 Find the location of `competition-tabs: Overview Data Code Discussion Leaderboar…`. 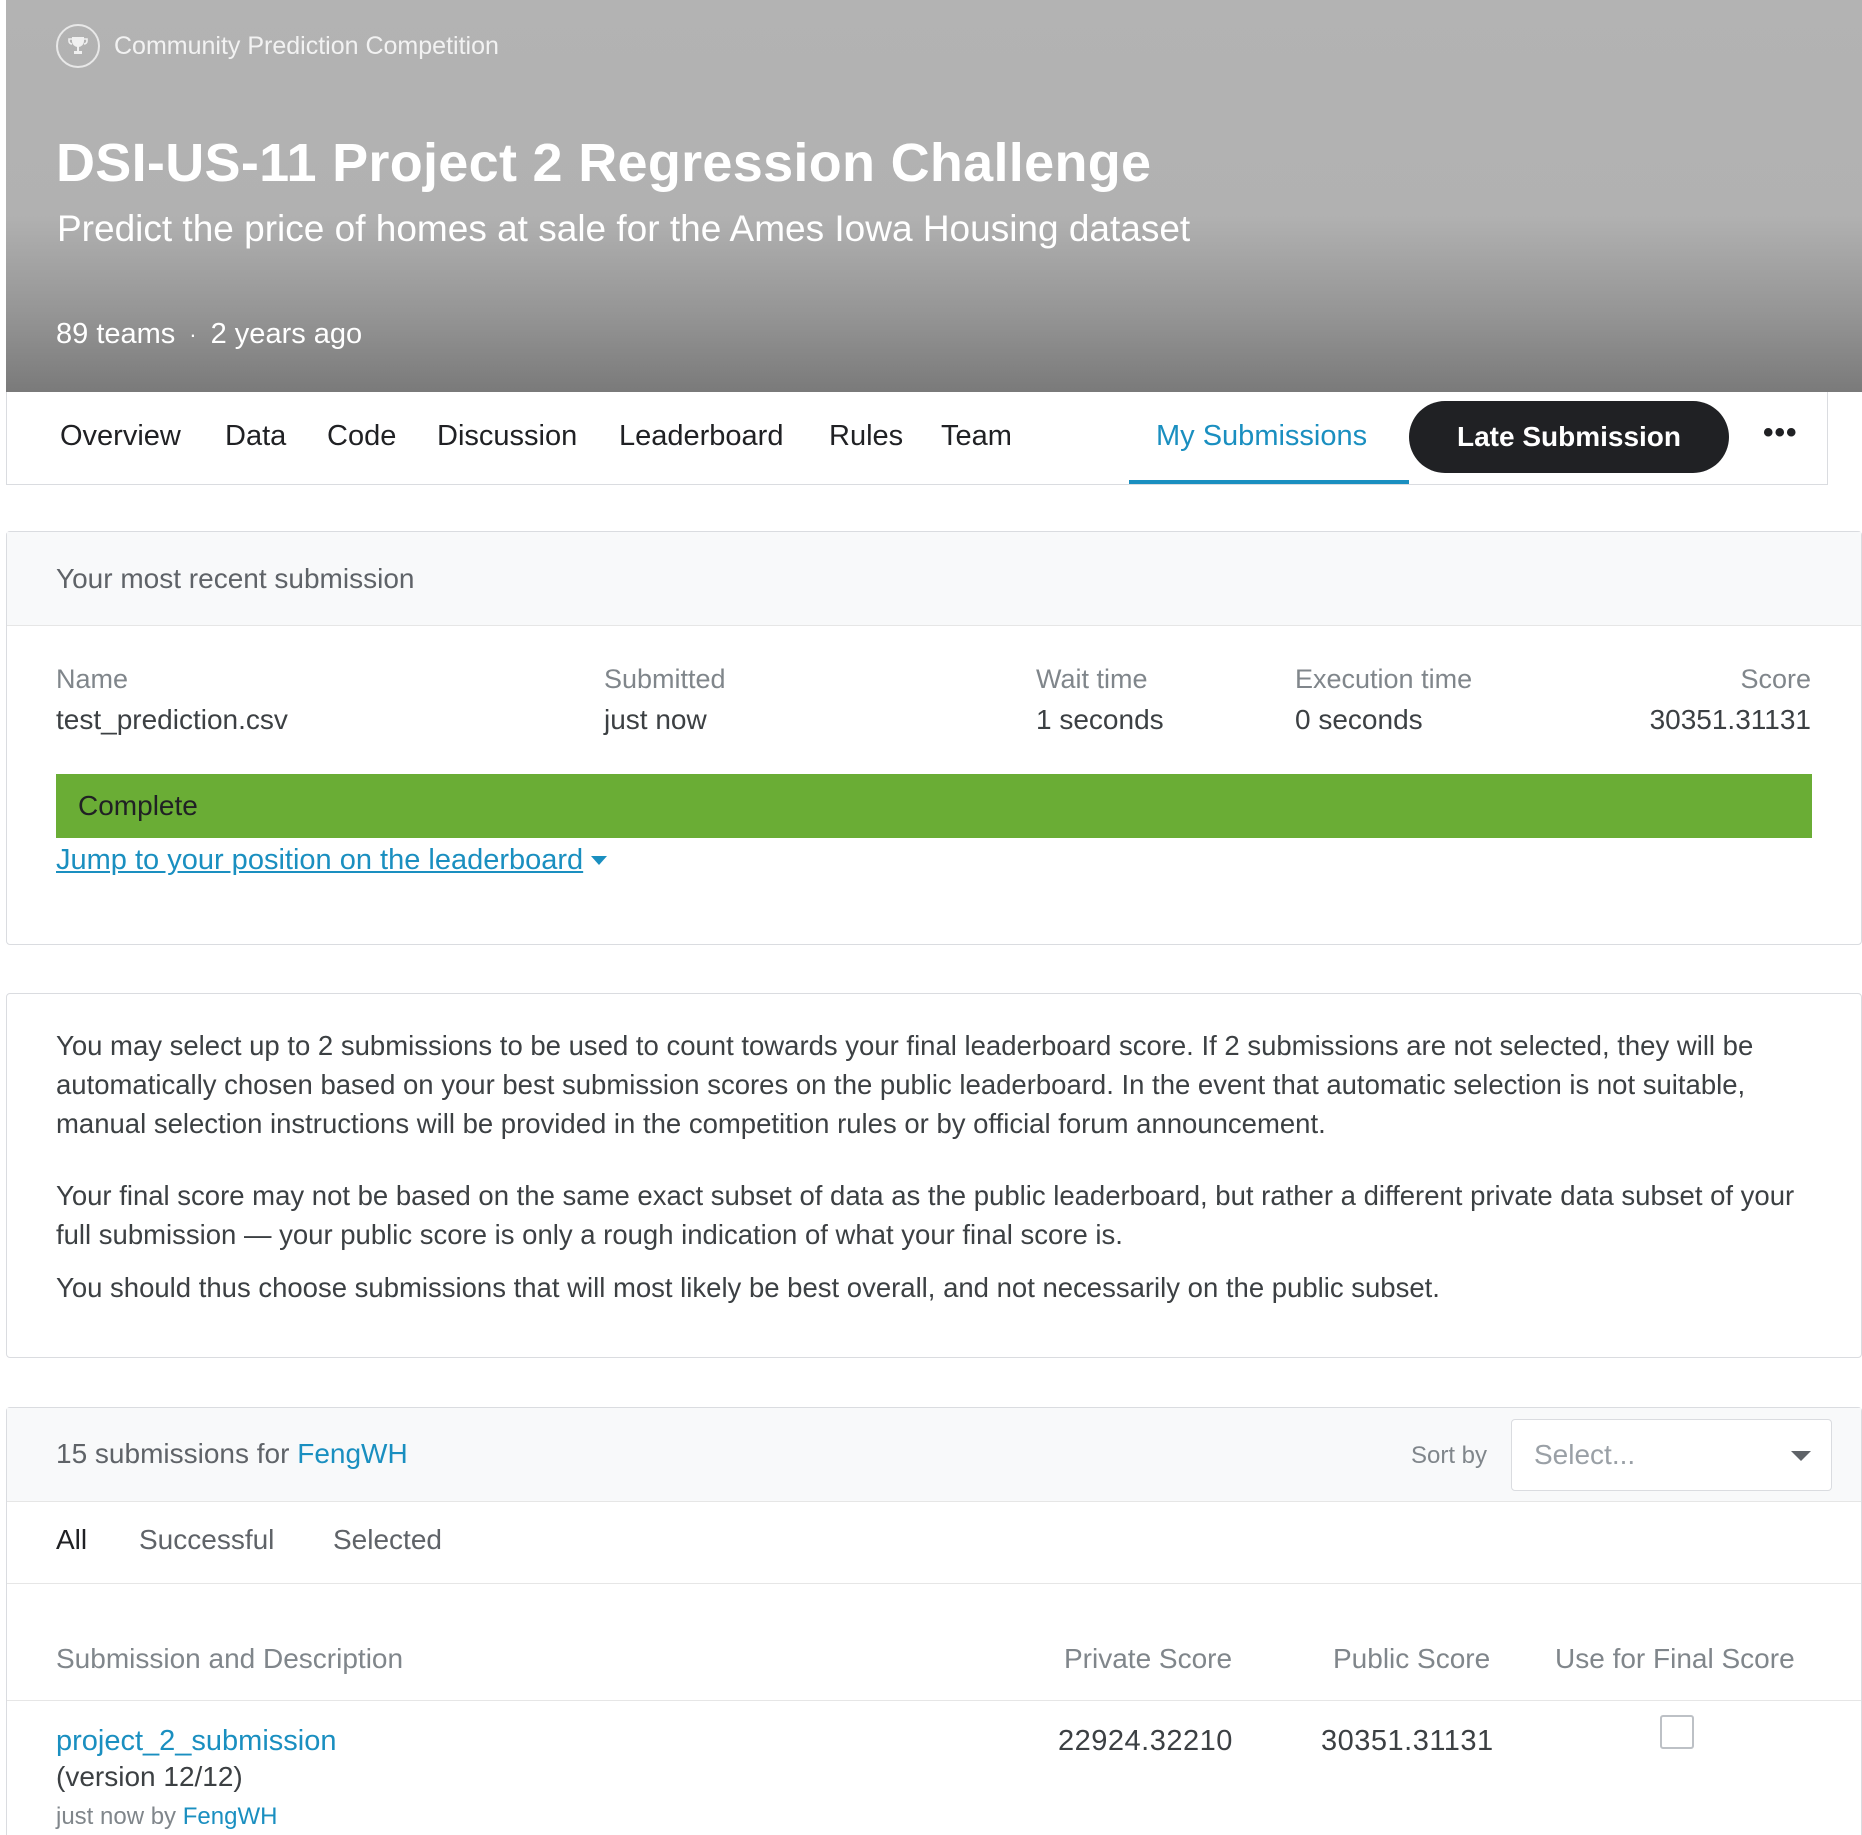

competition-tabs: Overview Data Code Discussion Leaderboar… is located at coordinates (917, 438).